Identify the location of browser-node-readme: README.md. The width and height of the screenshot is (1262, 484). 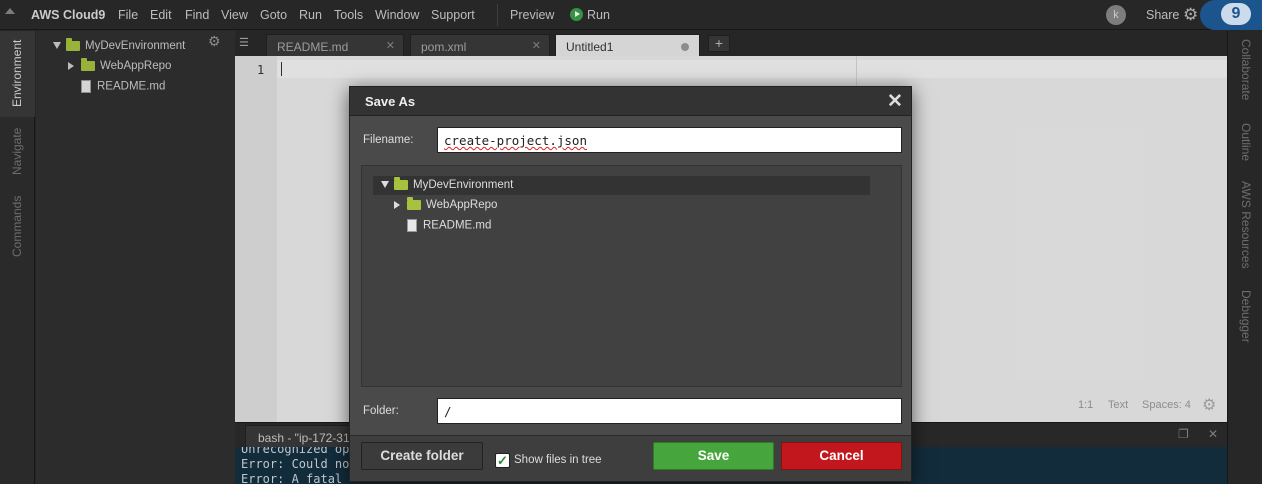
(449, 225).